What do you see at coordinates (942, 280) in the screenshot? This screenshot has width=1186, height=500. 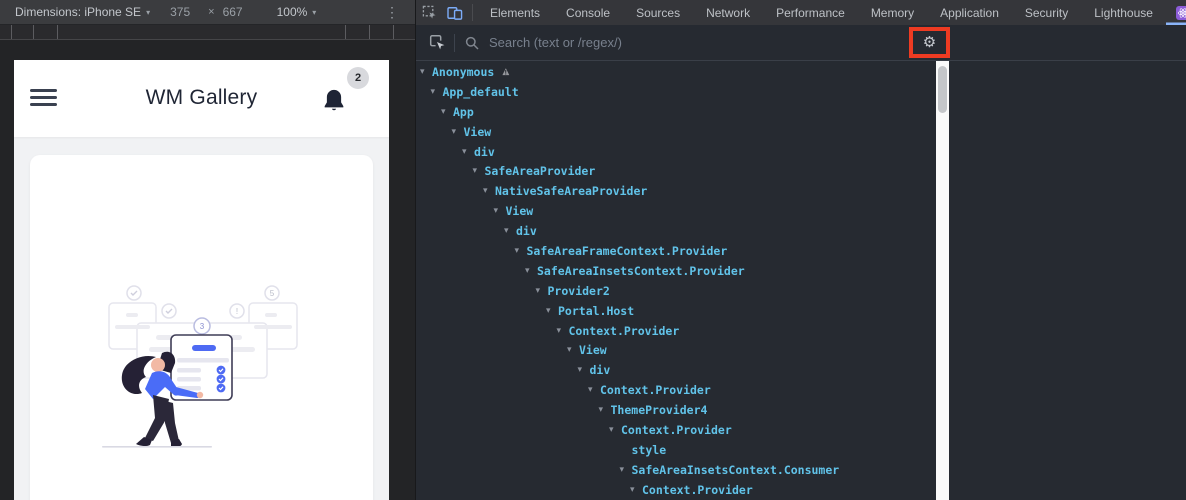 I see `tree-scrollbar` at bounding box center [942, 280].